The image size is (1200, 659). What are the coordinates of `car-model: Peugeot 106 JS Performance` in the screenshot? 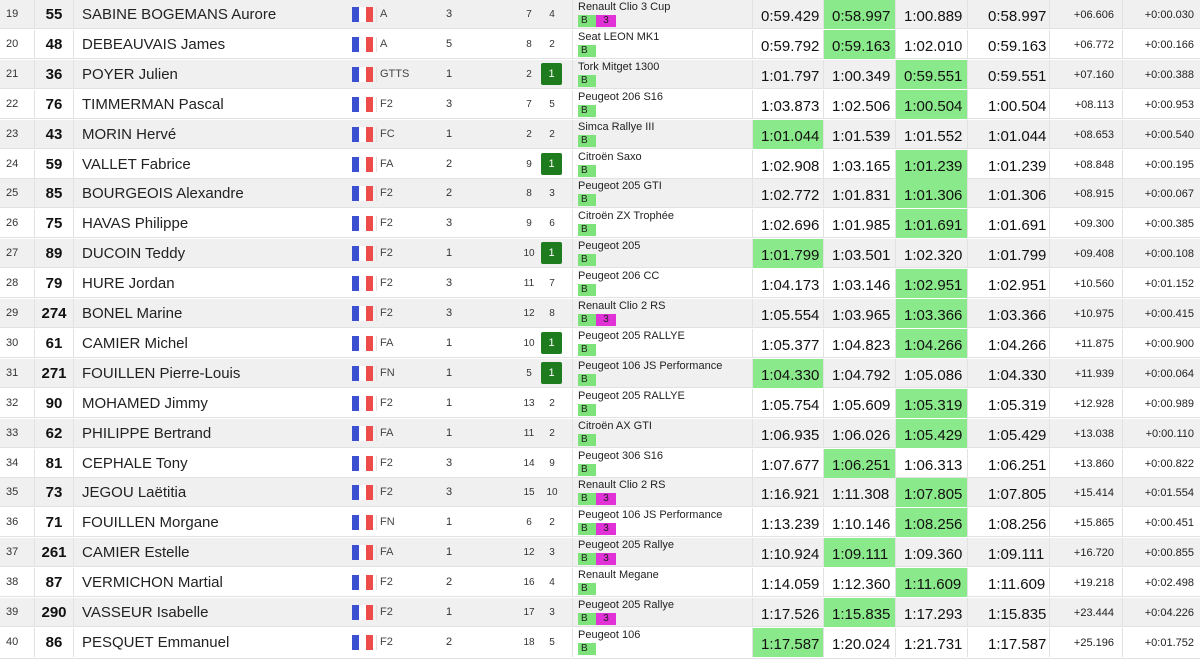 It's located at (650, 366).